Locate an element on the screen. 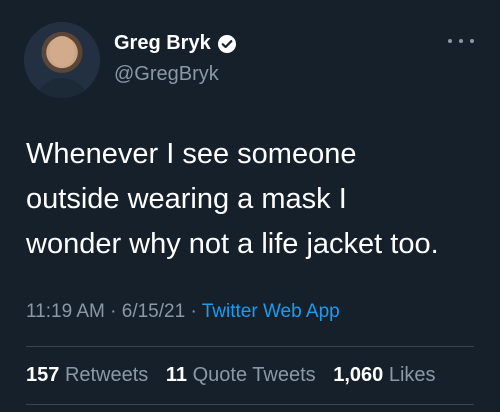 This screenshot has width=500, height=412. quote-tweets-stat: 11 Quote Tweets is located at coordinates (243, 375).